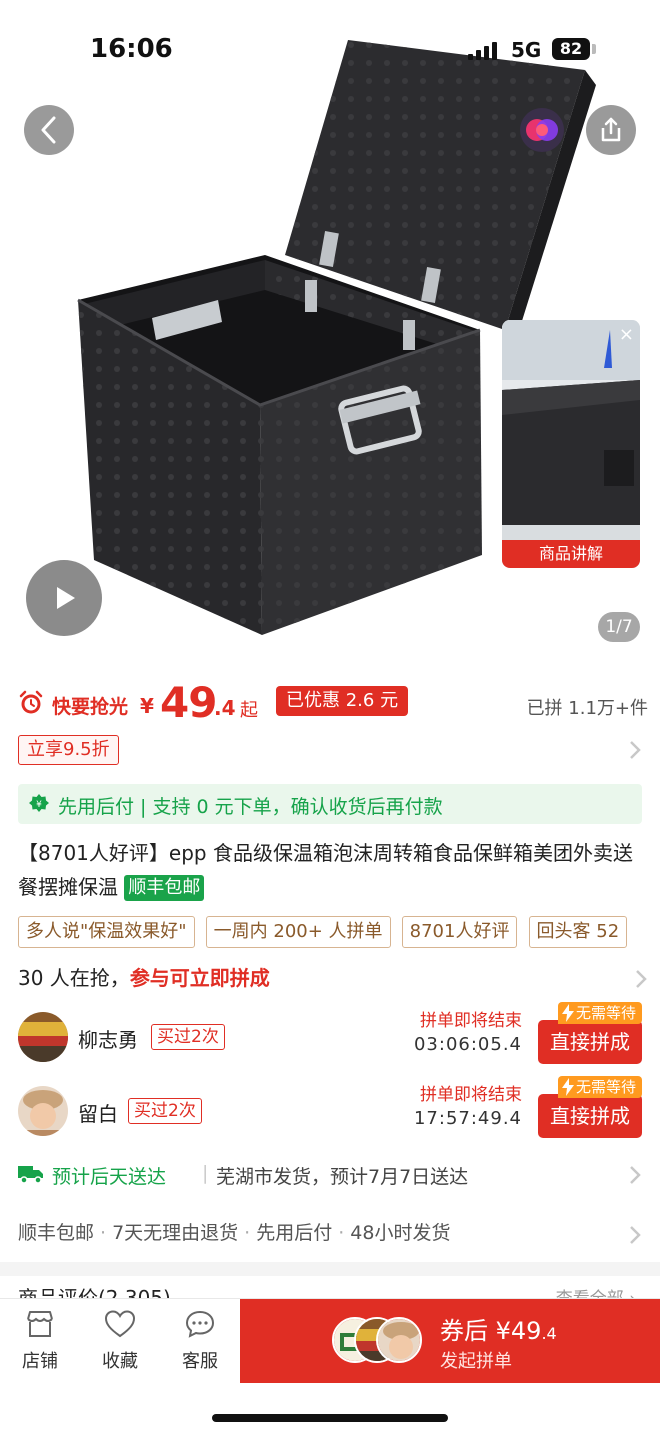 The width and height of the screenshot is (660, 1434). I want to click on play-video-button, so click(64, 598).